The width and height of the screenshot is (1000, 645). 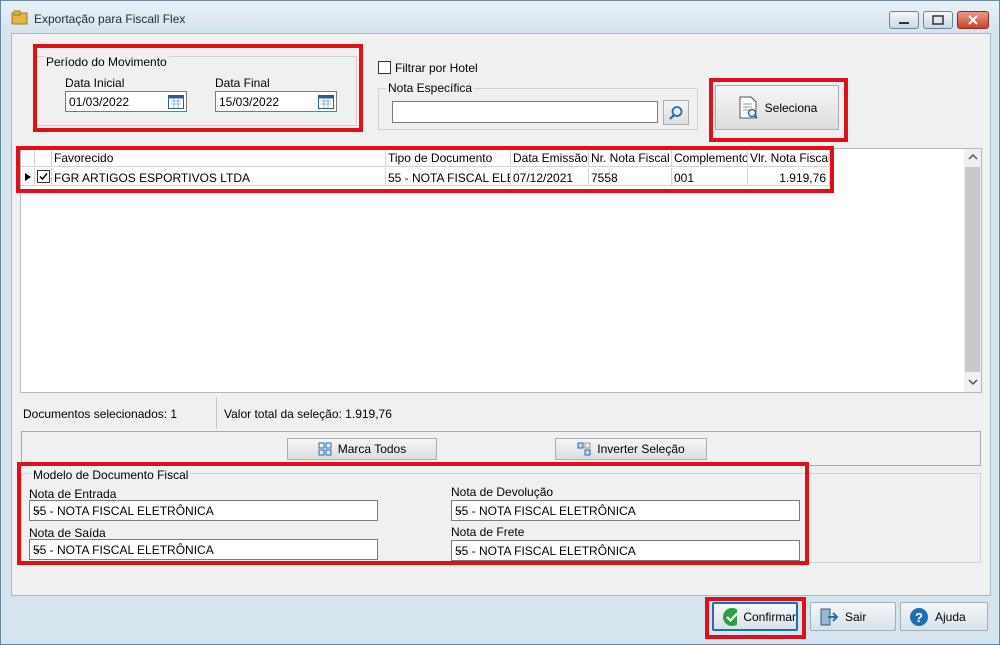 I want to click on filtrar-hotel-label: Filtrar por Hotel, so click(x=436, y=68).